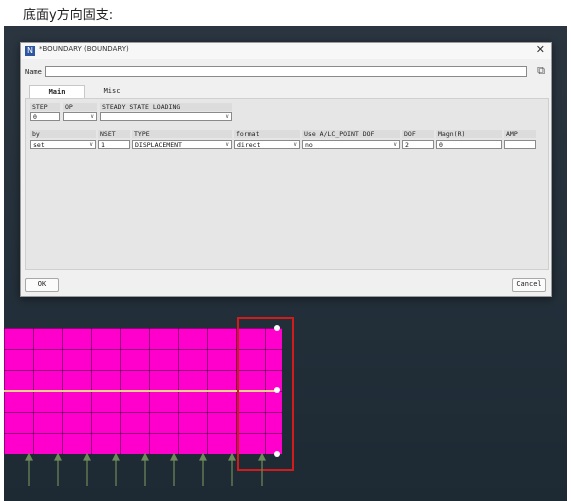 The image size is (571, 501). I want to click on op-select, so click(80, 116).